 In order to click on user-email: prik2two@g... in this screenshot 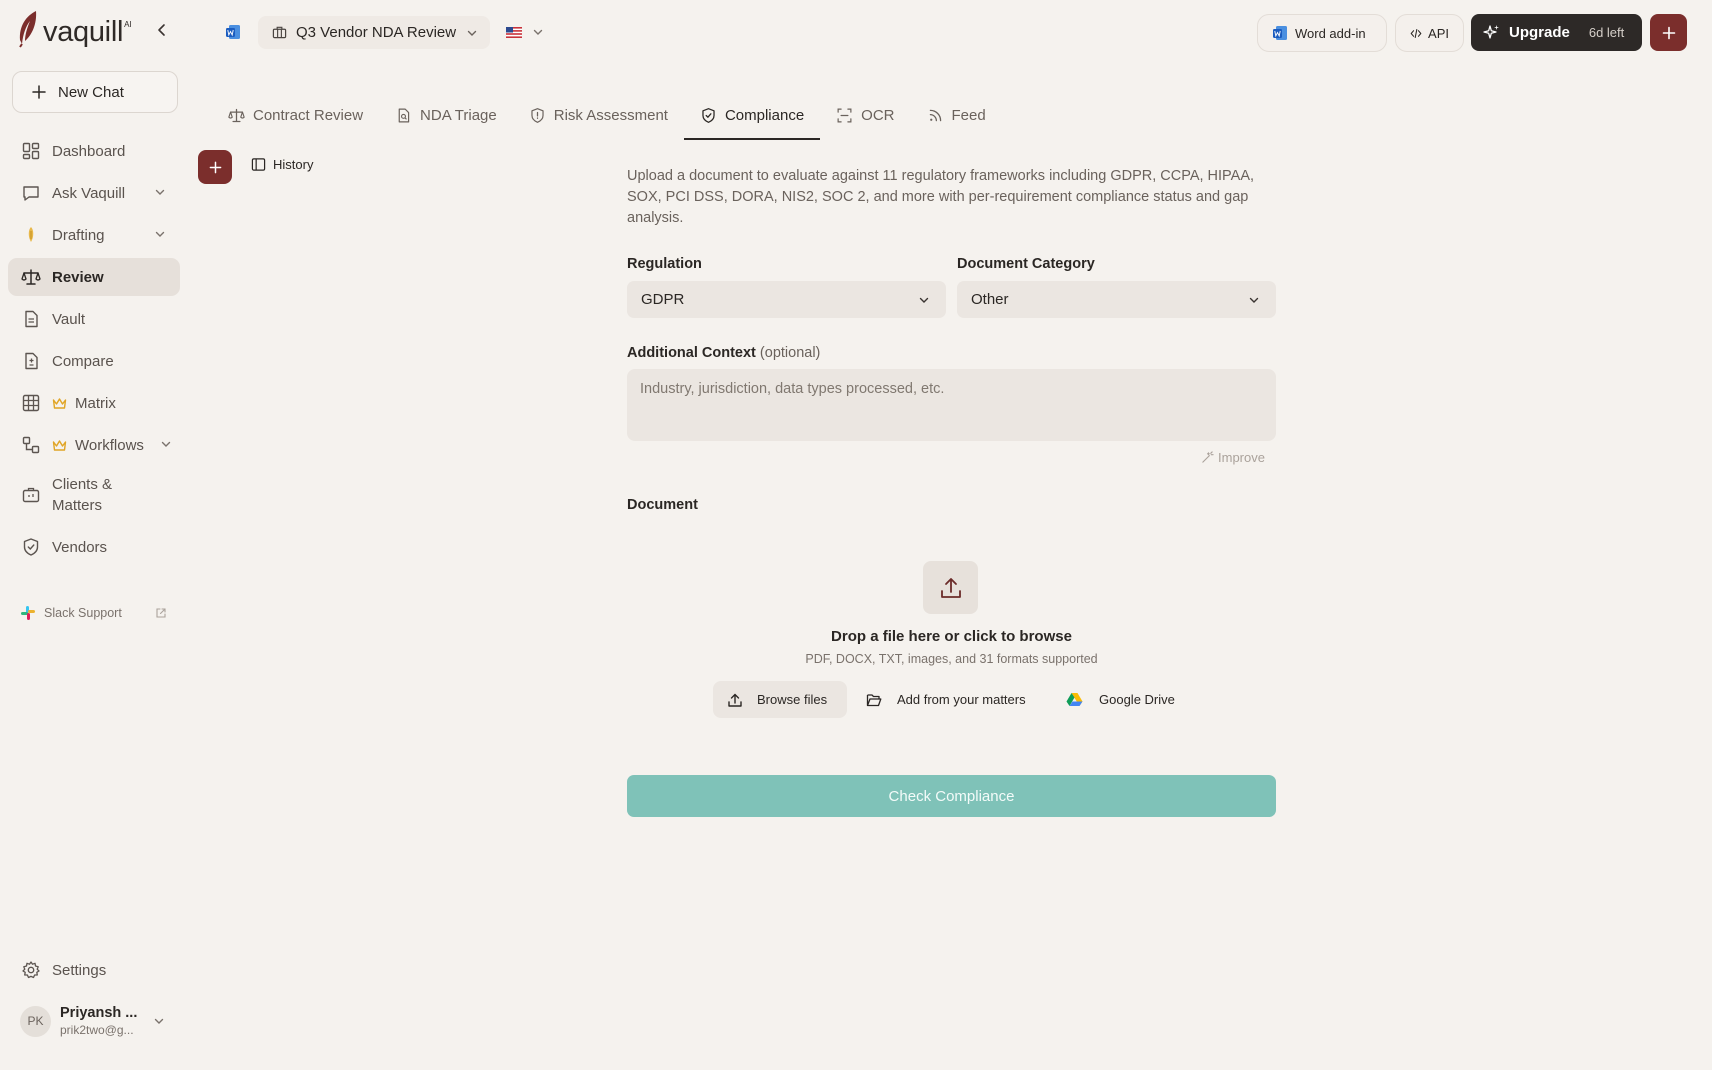, I will do `click(97, 1030)`.